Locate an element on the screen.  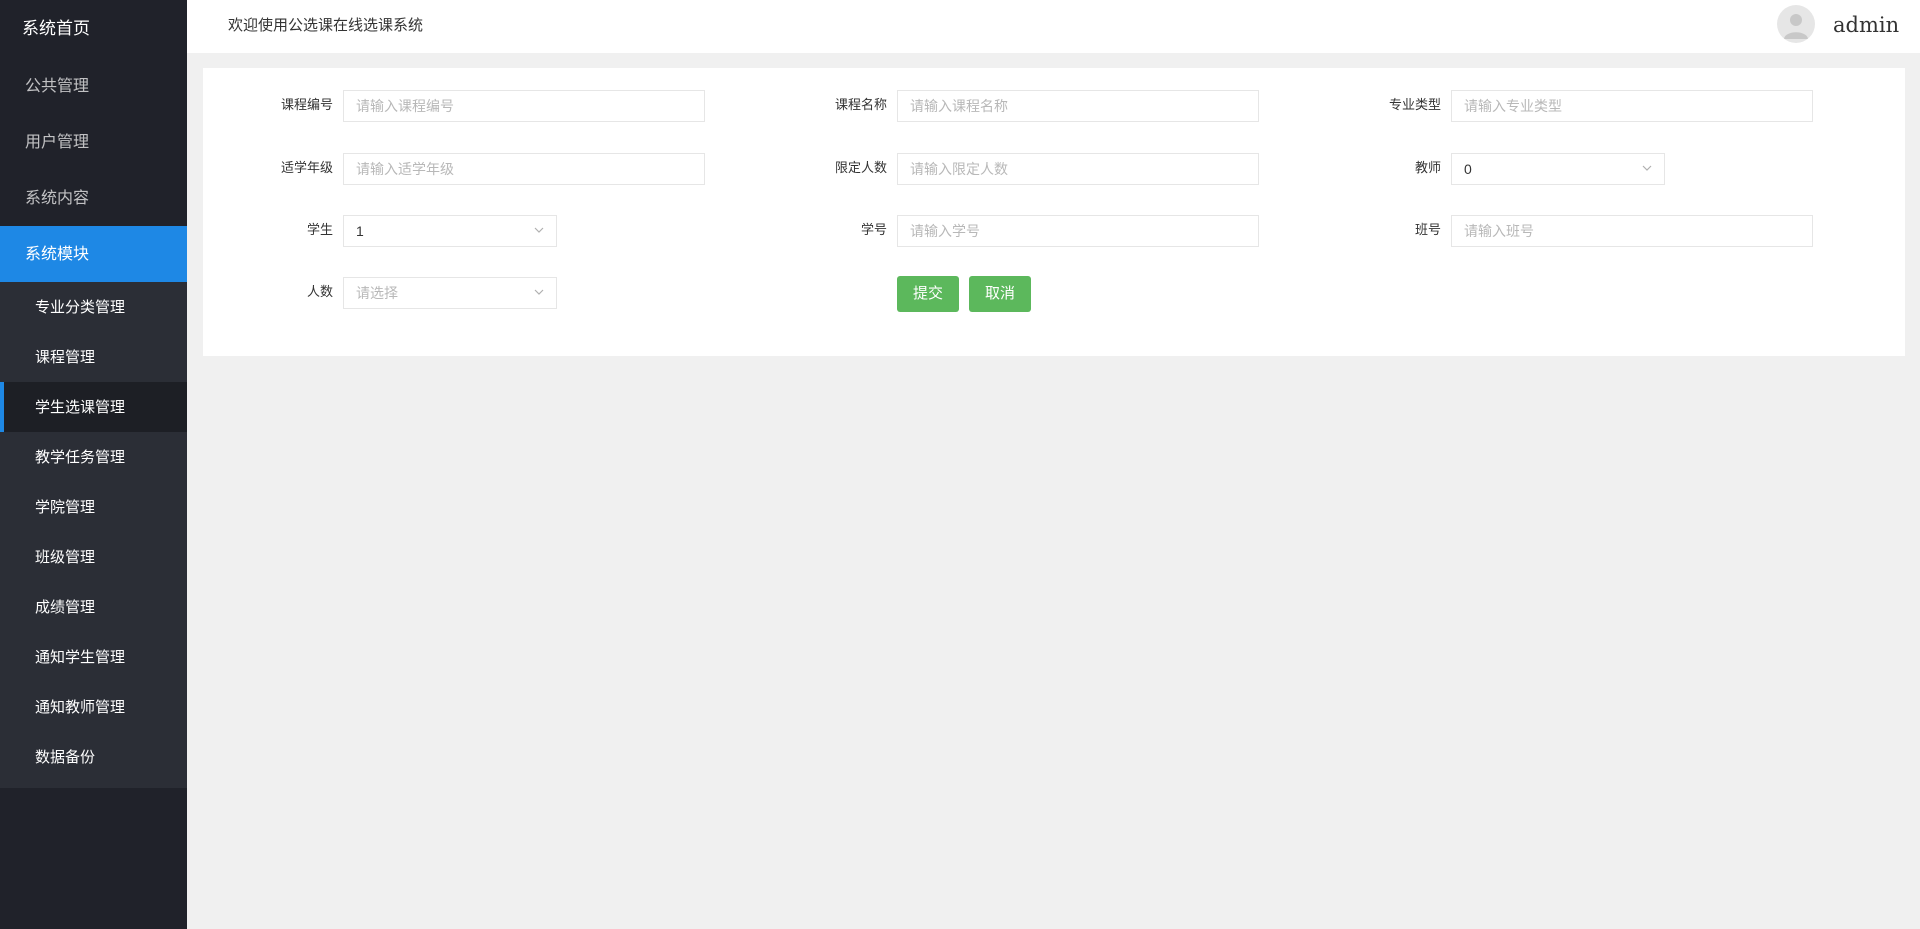
teacher-select: 0 is located at coordinates (1558, 169).